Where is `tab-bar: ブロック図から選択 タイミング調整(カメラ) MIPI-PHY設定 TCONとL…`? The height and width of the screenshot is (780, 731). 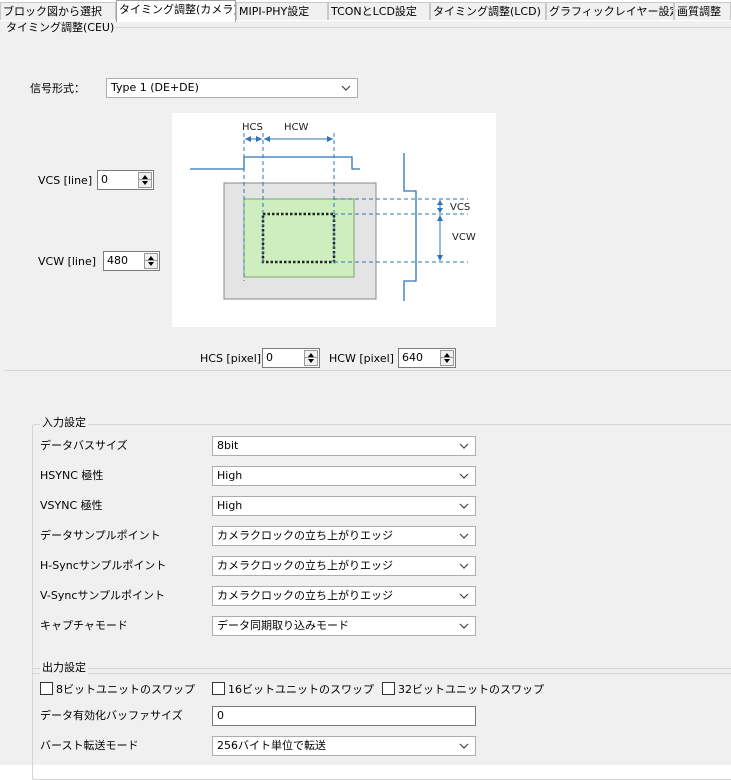
tab-bar: ブロック図から選択 タイミング調整(カメラ) MIPI-PHY設定 TCONとL… is located at coordinates (365, 11).